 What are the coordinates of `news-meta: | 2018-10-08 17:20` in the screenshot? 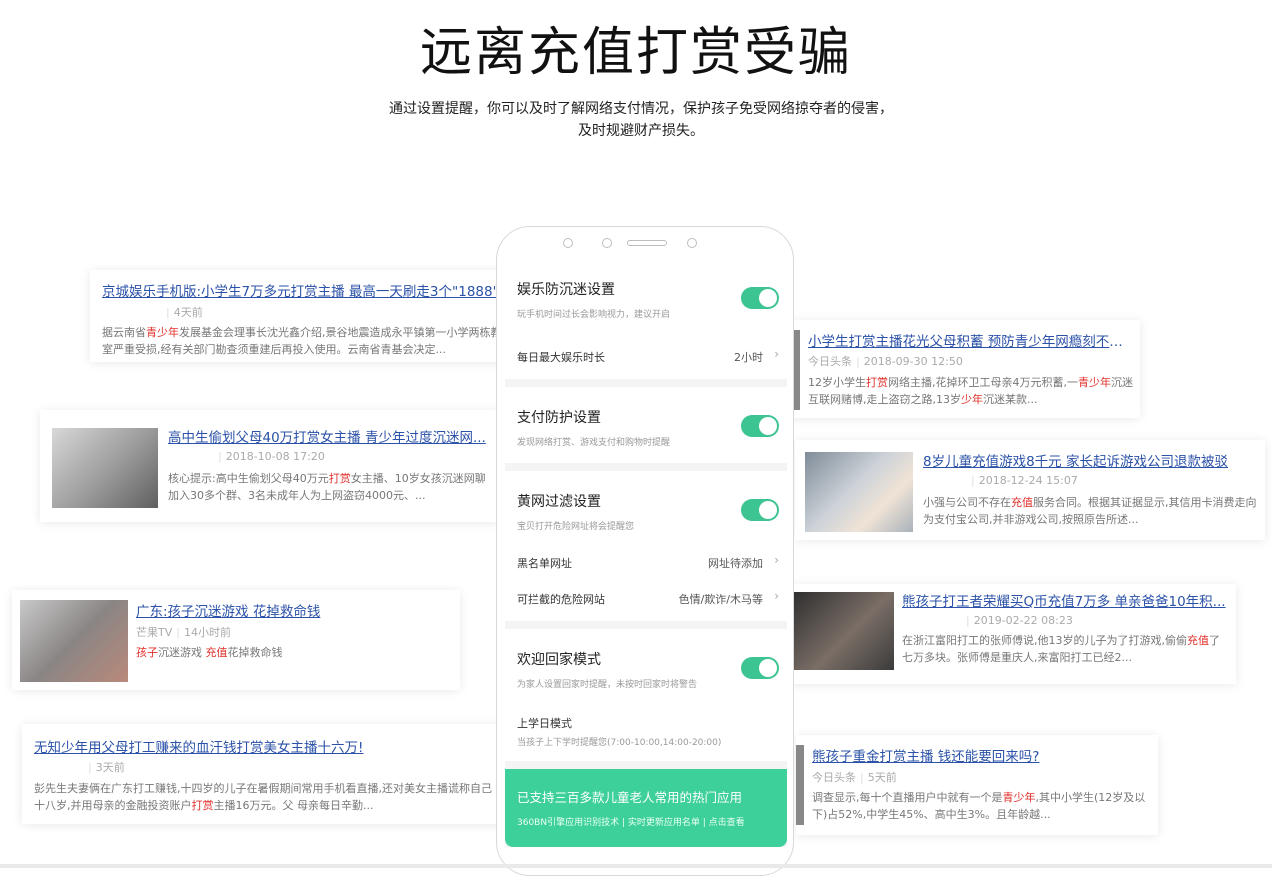 It's located at (271, 456).